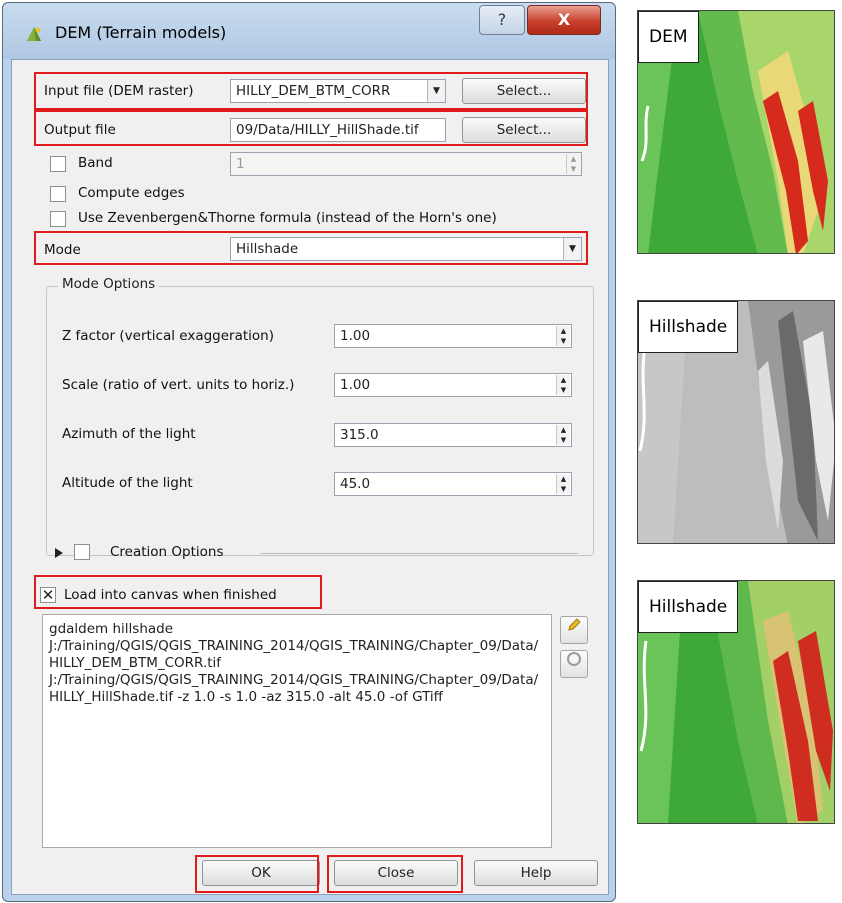  I want to click on title-bar: DEM (Terrain models) ? X, so click(309, 31).